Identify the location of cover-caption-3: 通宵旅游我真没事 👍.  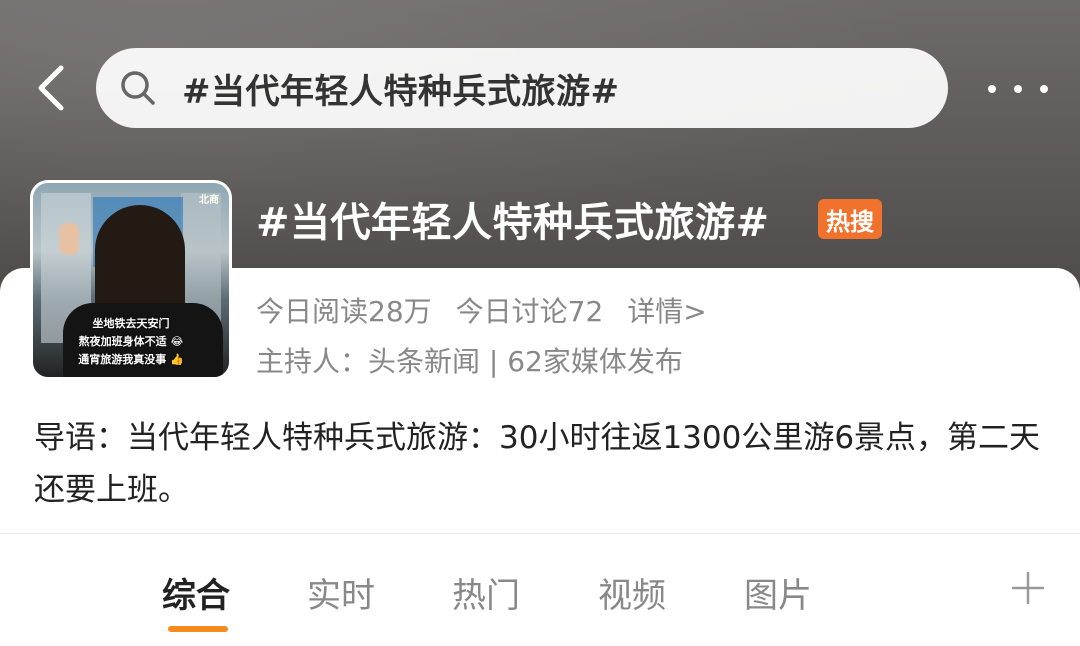
(131, 359).